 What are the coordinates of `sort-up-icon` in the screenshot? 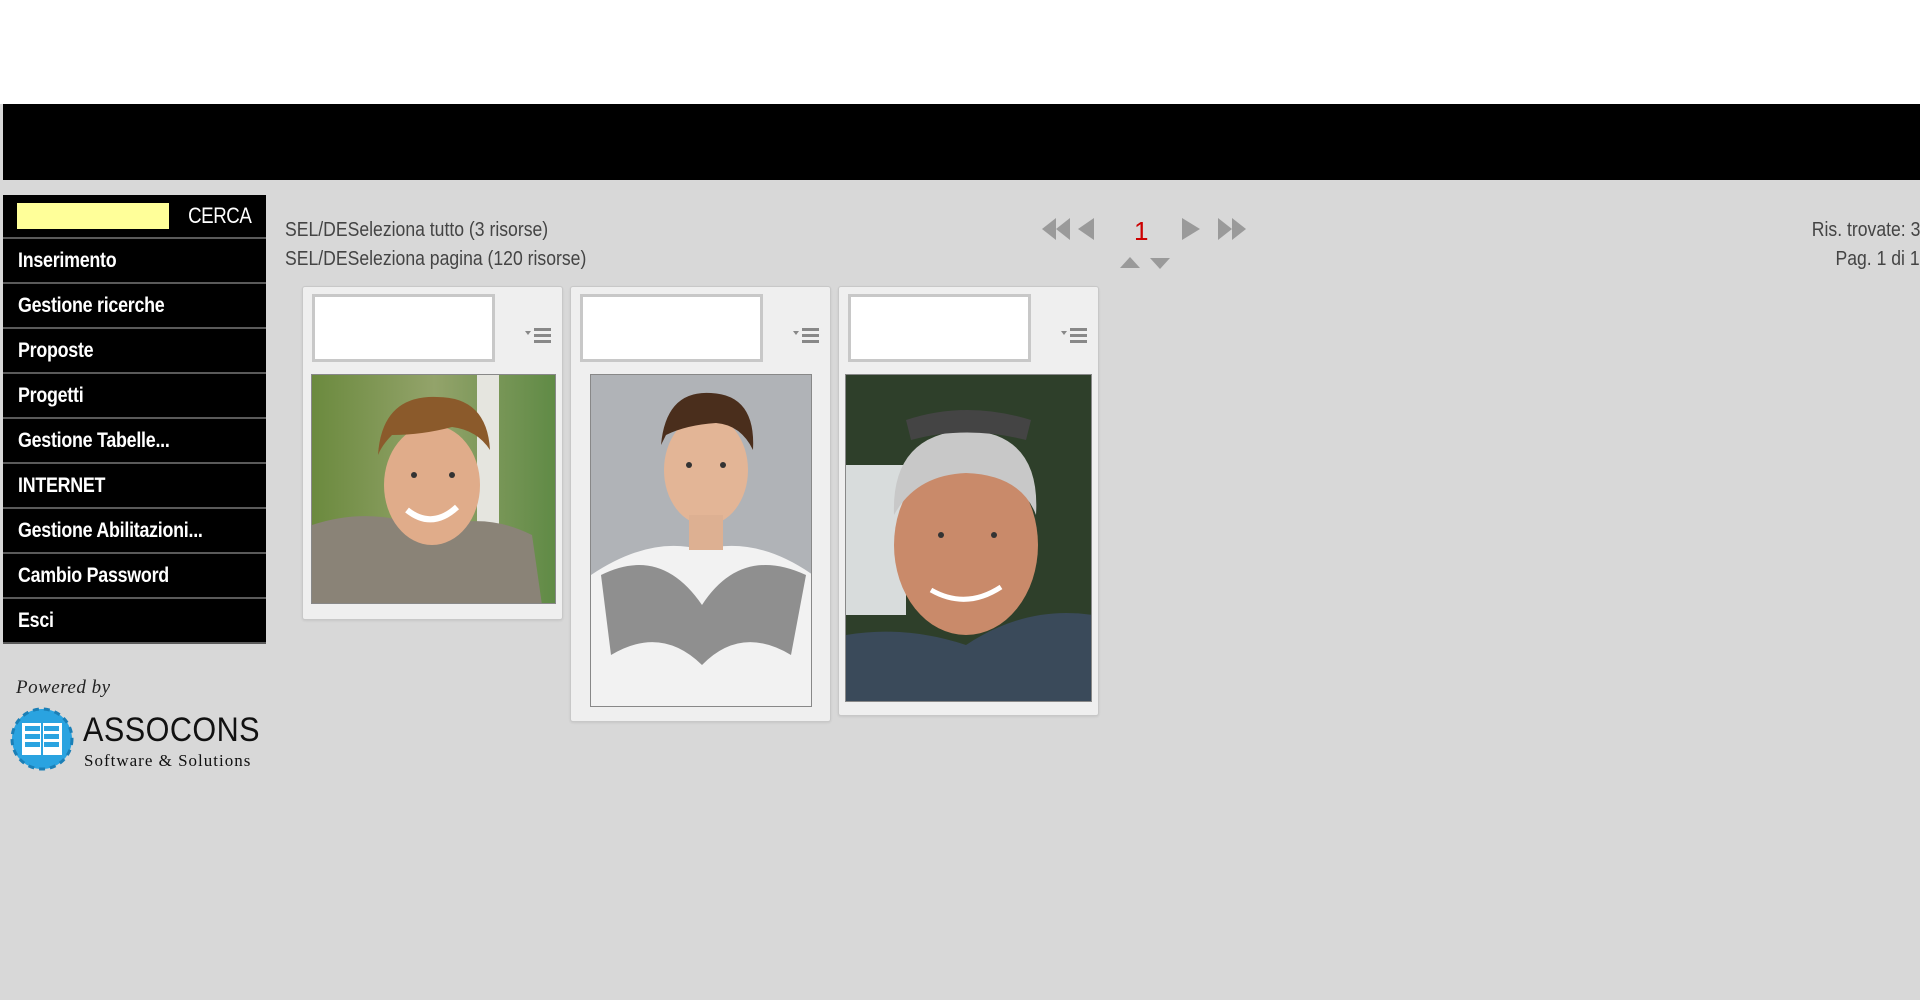 It's located at (1130, 263).